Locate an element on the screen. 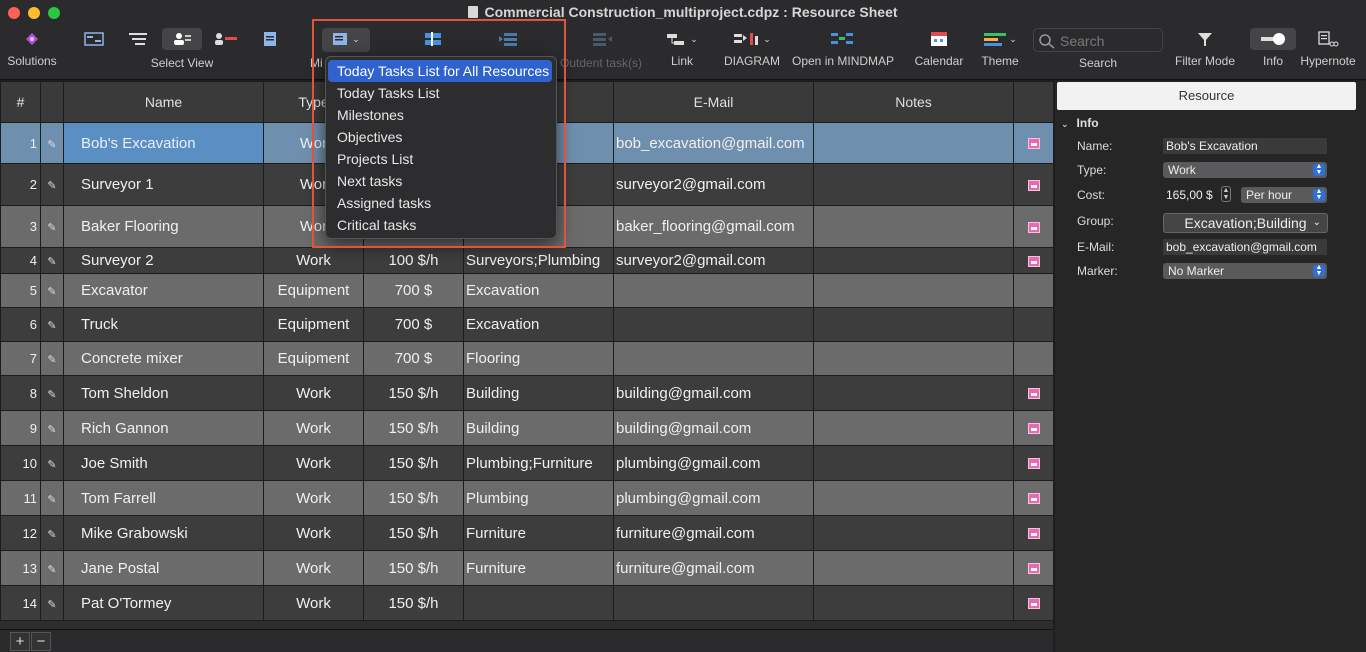  email-field: bob_excavation@gmail.com is located at coordinates (1245, 247).